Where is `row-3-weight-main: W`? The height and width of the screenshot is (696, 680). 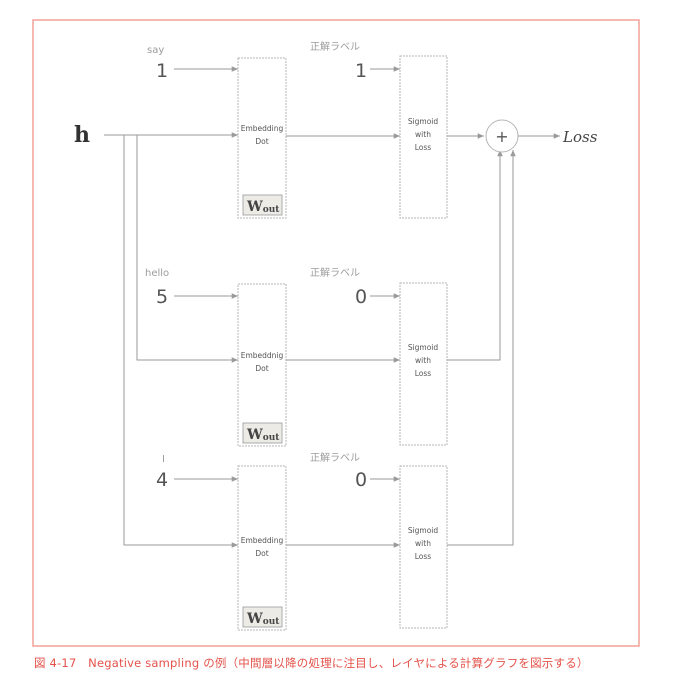 row-3-weight-main: W is located at coordinates (254, 619).